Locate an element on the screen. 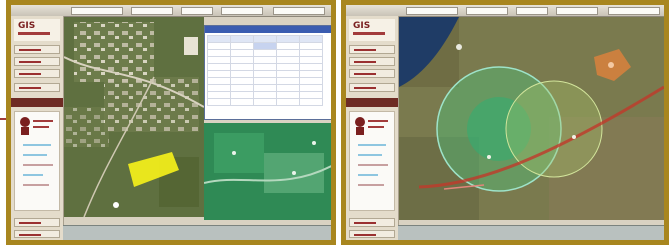  orthophoto-map is located at coordinates (267, 171).